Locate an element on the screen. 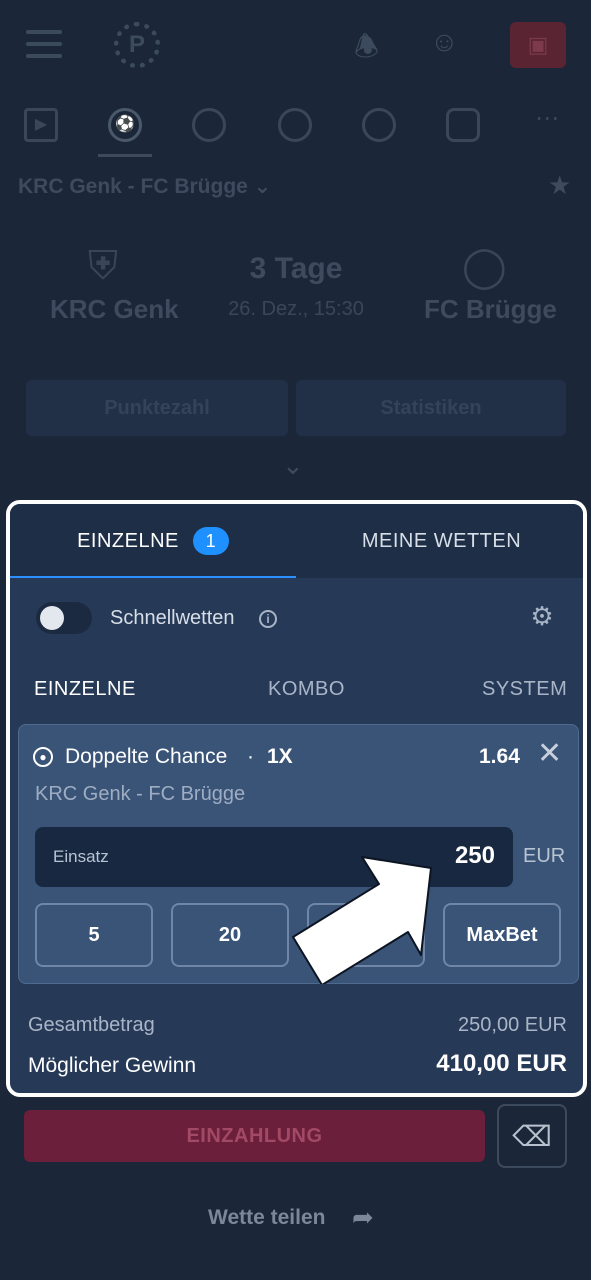 Image resolution: width=591 pixels, height=1280 pixels. potential-win-label: Möglicher Gewinn is located at coordinates (112, 1065).